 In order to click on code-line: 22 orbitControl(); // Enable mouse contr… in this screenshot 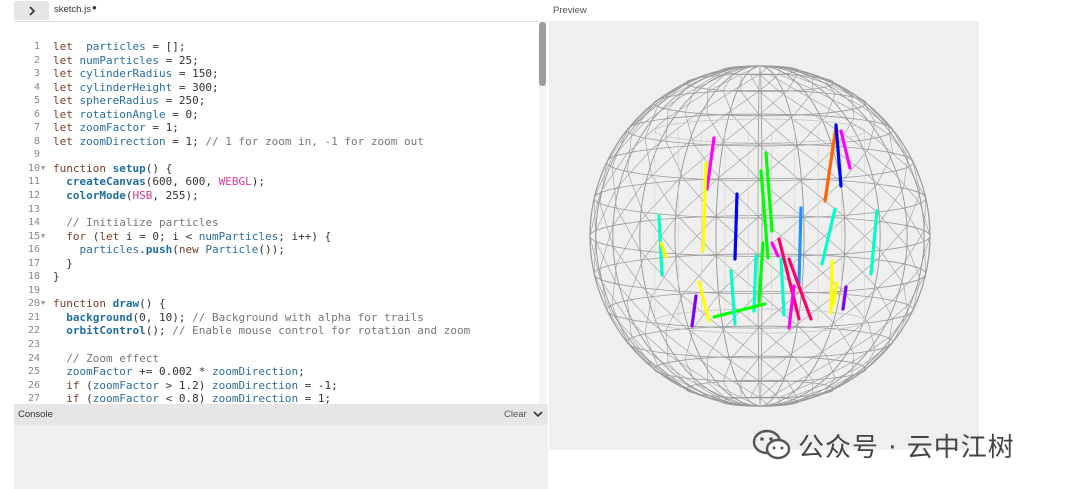, I will do `click(276, 331)`.